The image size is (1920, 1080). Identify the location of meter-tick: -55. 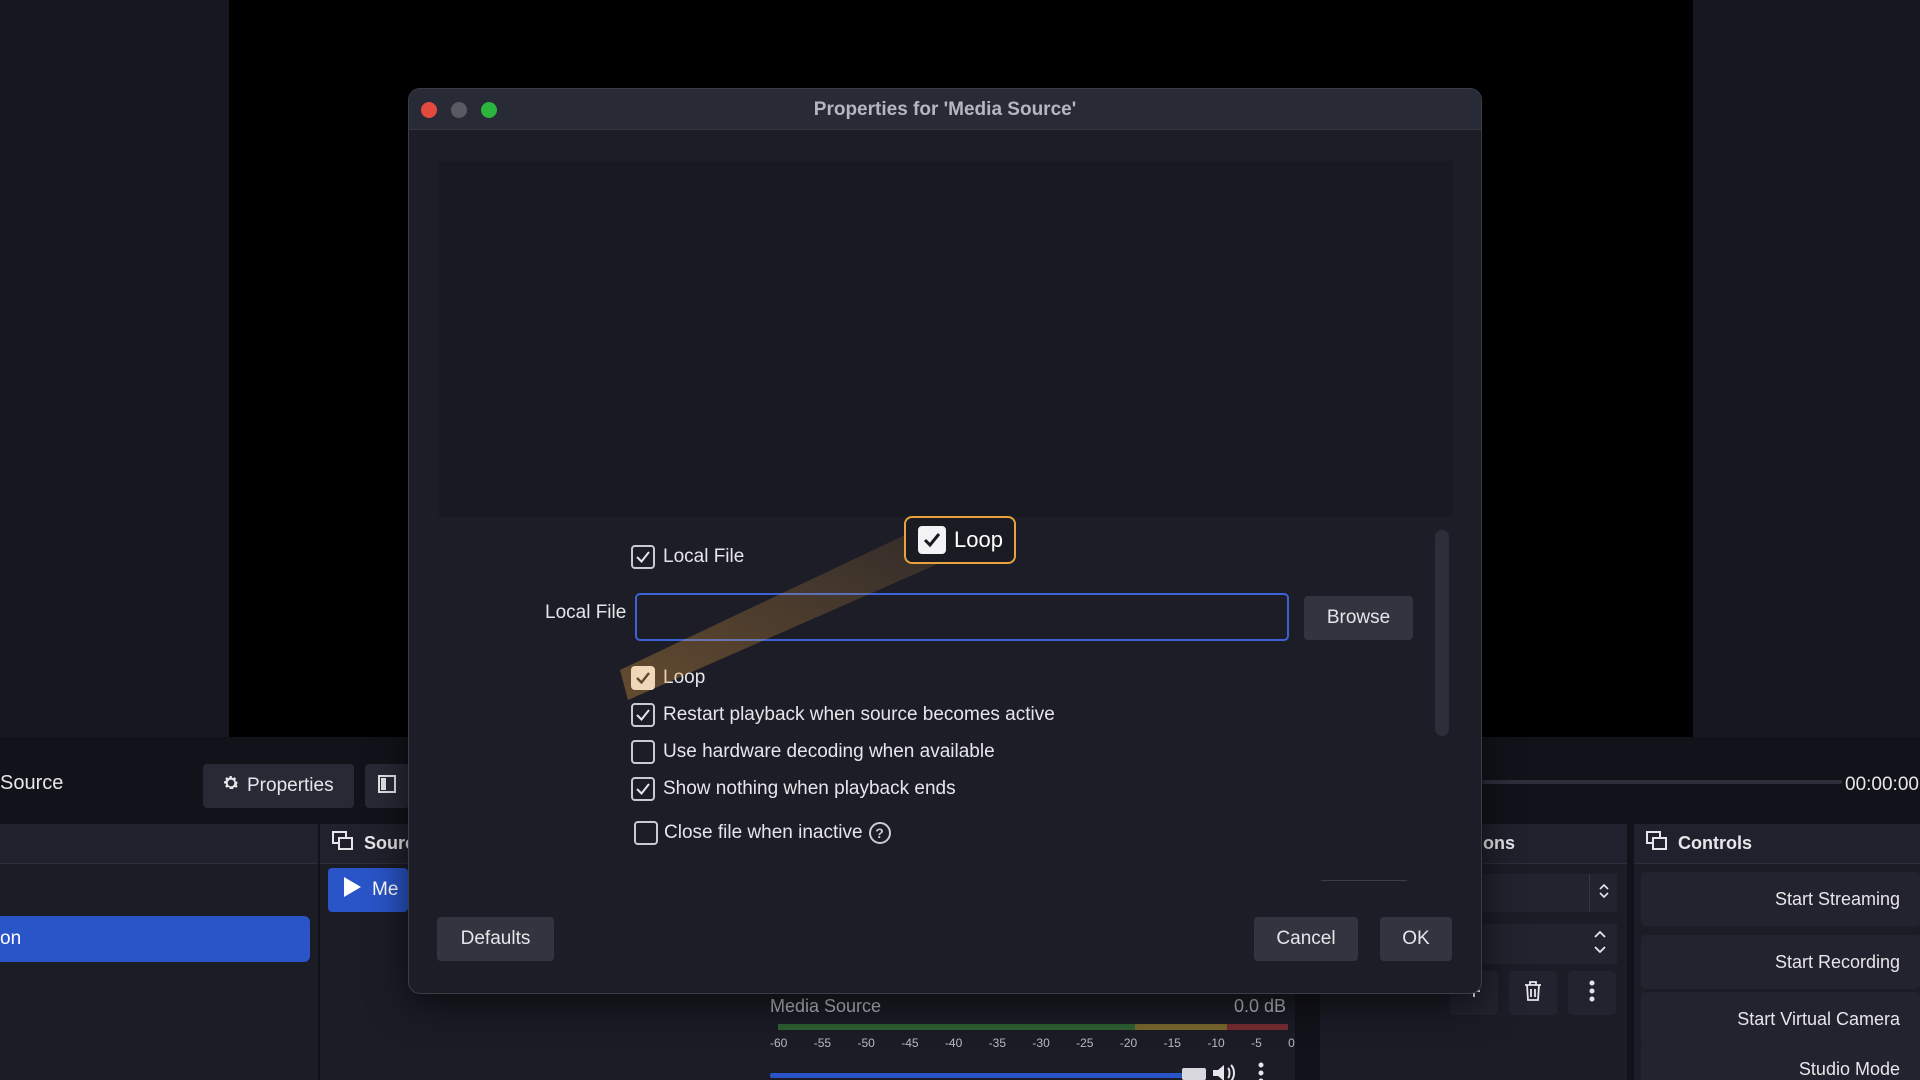
(822, 1043).